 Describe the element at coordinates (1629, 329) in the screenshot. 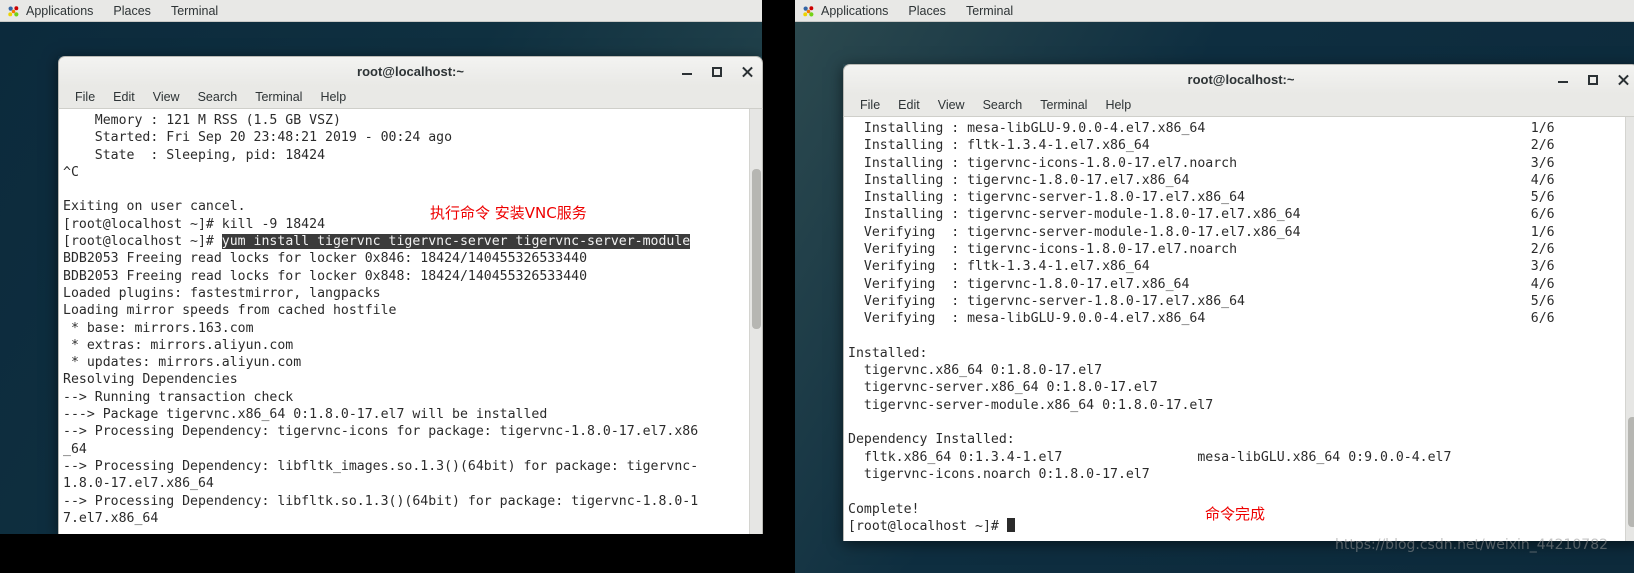

I see `right-terminal-scrollbar` at that location.